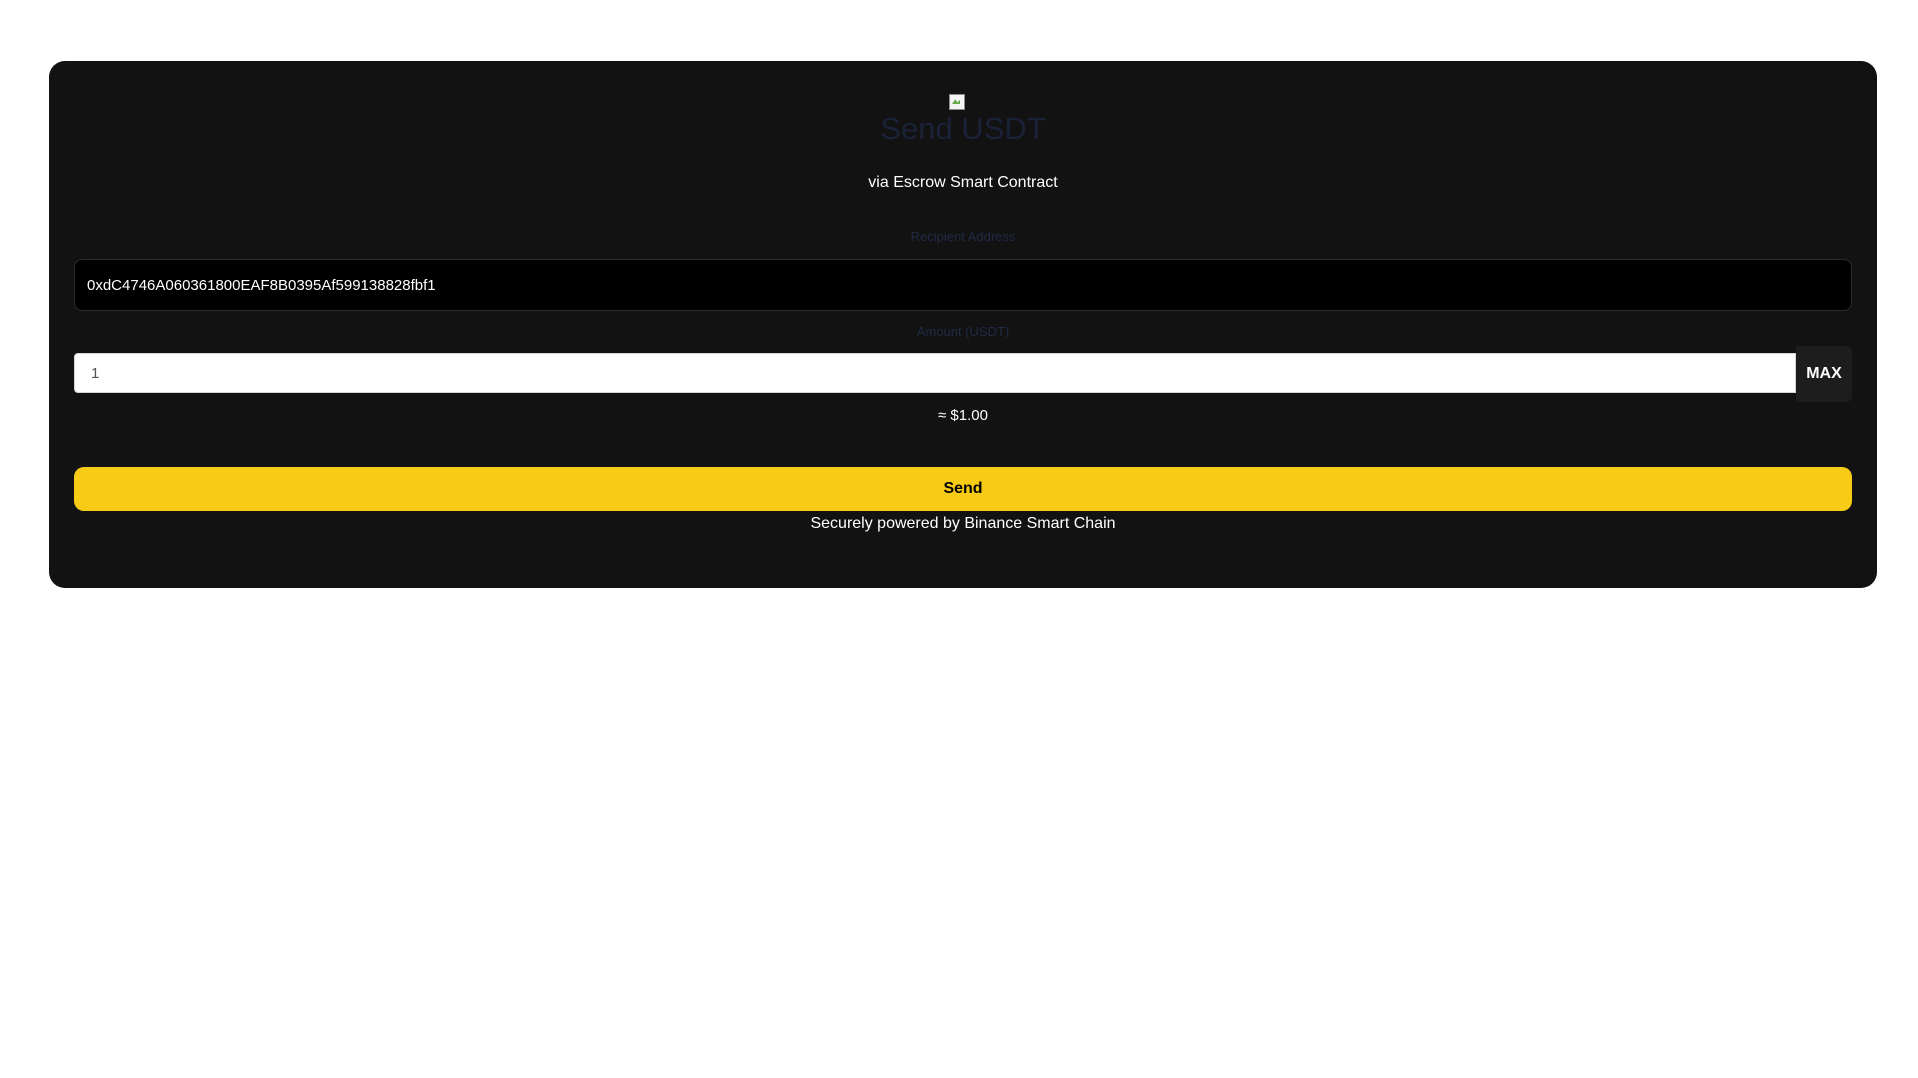 This screenshot has height=1078, width=1918. I want to click on max-button: MAX, so click(1824, 374).